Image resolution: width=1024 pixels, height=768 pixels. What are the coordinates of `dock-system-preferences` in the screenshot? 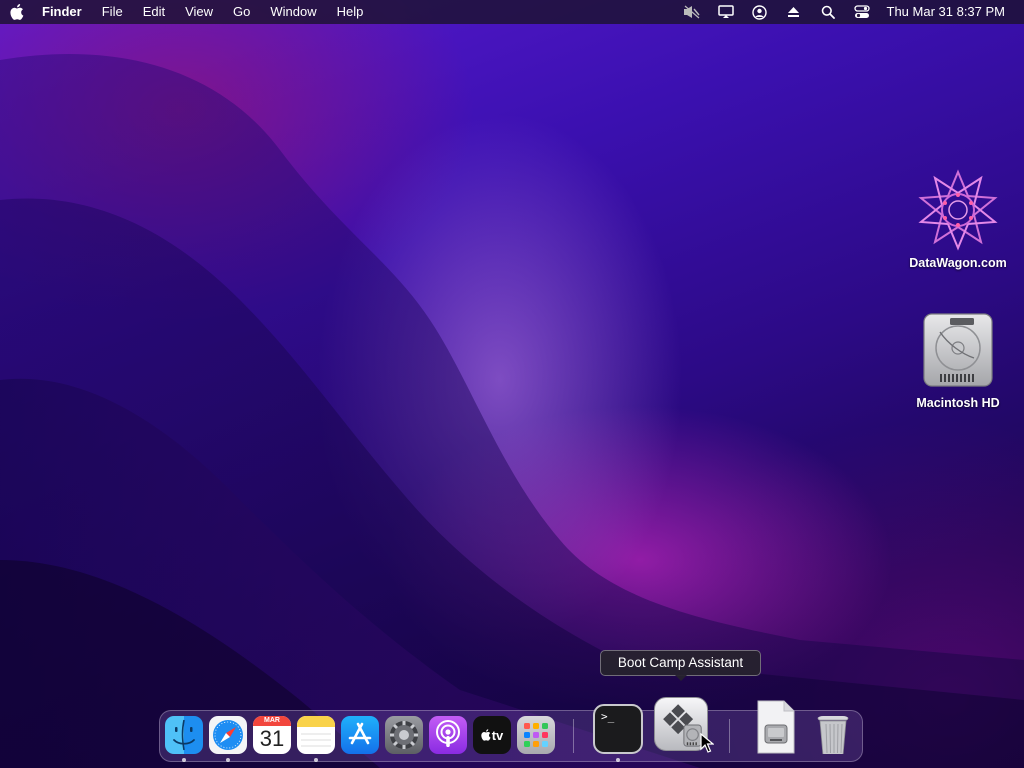 It's located at (404, 735).